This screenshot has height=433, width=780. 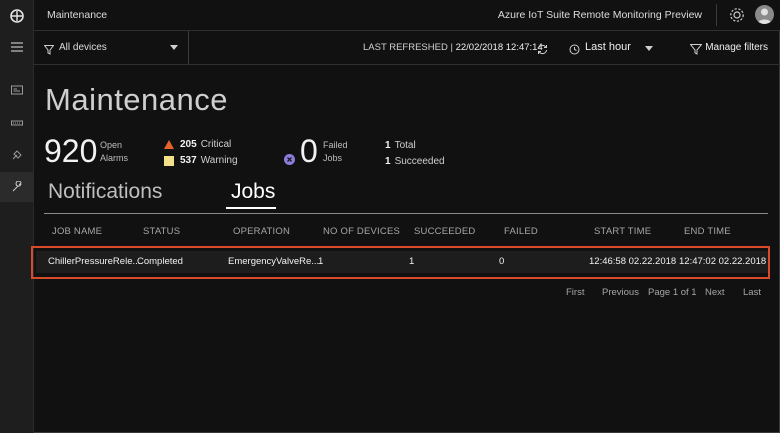 I want to click on active-tab-underline, so click(x=251, y=208).